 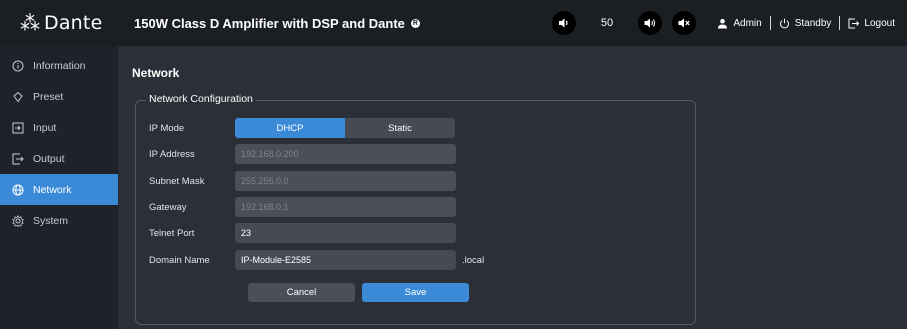 What do you see at coordinates (723, 23) in the screenshot?
I see `user-icon` at bounding box center [723, 23].